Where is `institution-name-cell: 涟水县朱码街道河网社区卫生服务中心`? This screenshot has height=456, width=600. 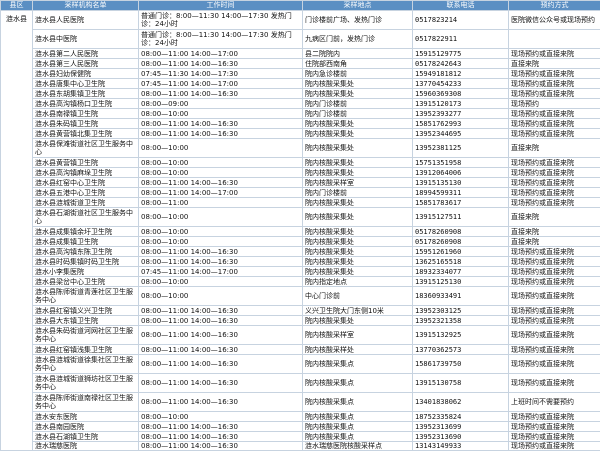
institution-name-cell: 涟水县朱码街道河网社区卫生服务中心 is located at coordinates (85, 335).